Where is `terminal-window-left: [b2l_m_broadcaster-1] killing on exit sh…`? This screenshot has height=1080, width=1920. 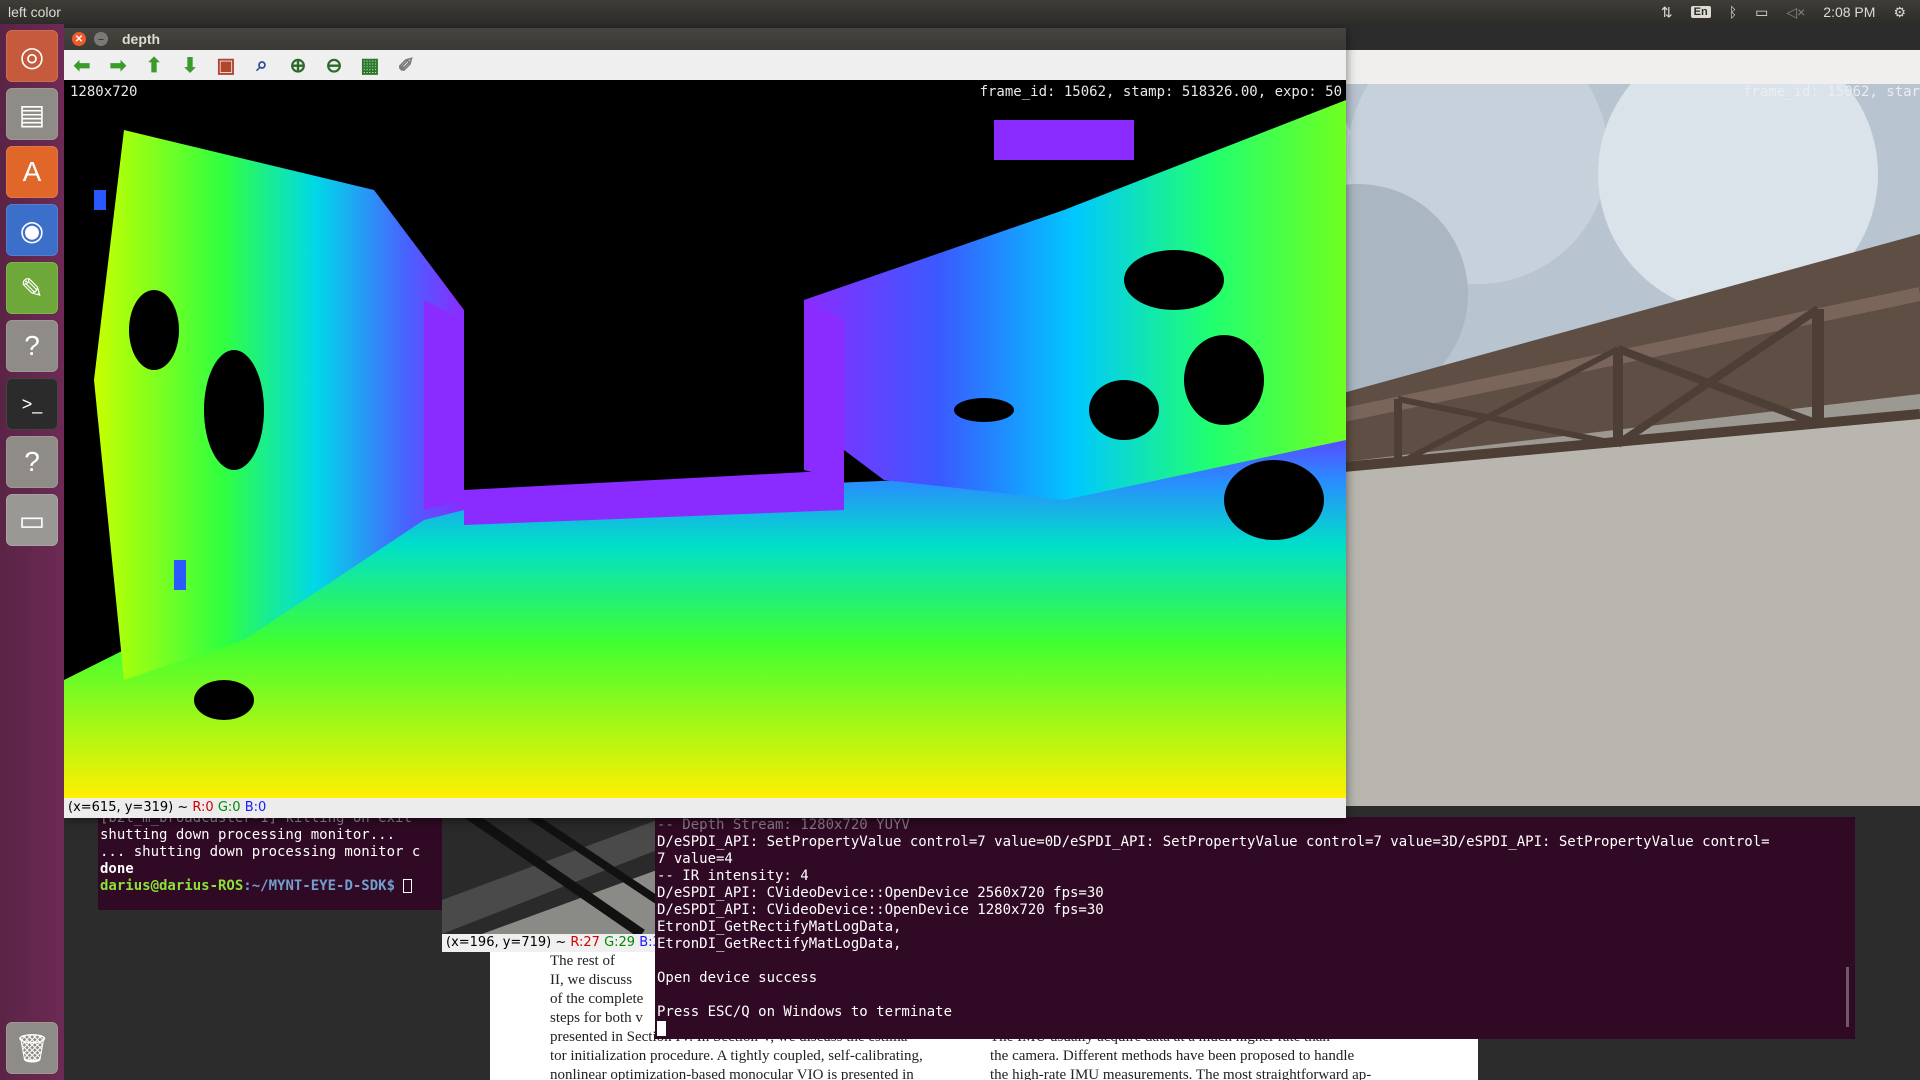
terminal-window-left: [b2l_m_broadcaster-1] killing on exit sh… is located at coordinates (273, 860).